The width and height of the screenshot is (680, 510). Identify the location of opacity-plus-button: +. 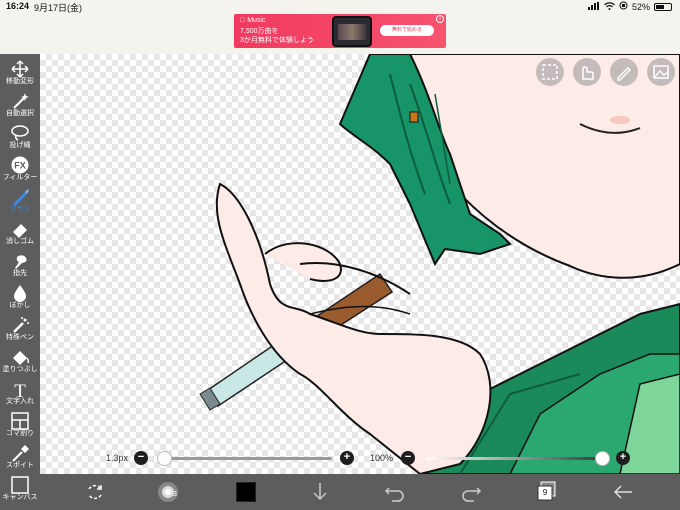
(623, 458).